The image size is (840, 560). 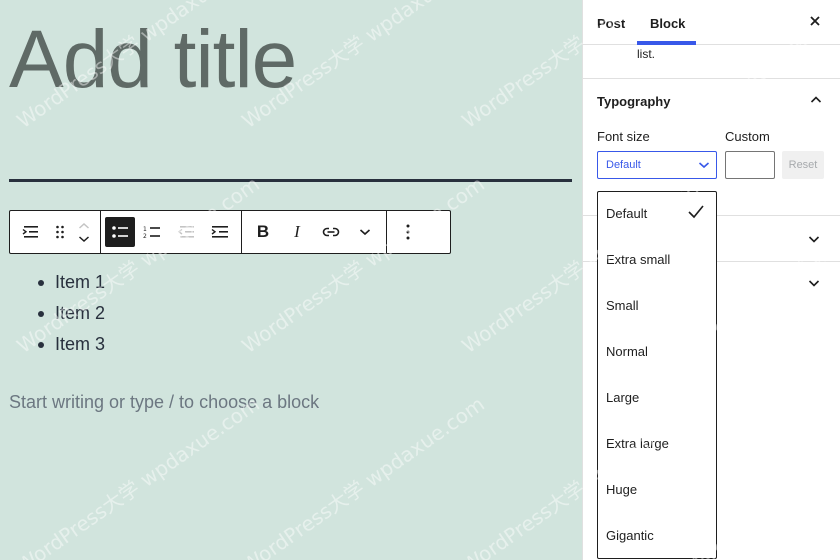 What do you see at coordinates (633, 101) in the screenshot?
I see `typography-panel-title: Typography` at bounding box center [633, 101].